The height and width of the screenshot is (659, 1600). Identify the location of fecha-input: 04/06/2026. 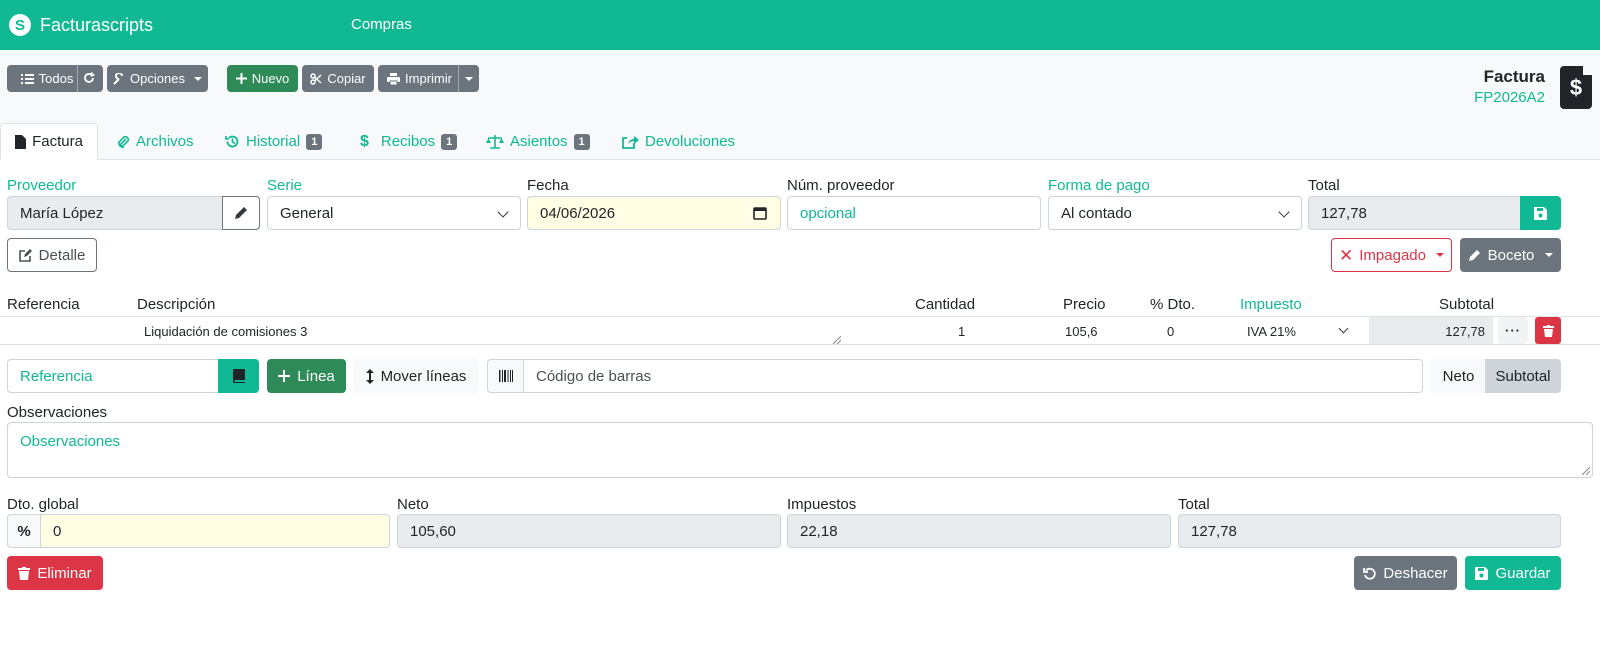
(654, 213).